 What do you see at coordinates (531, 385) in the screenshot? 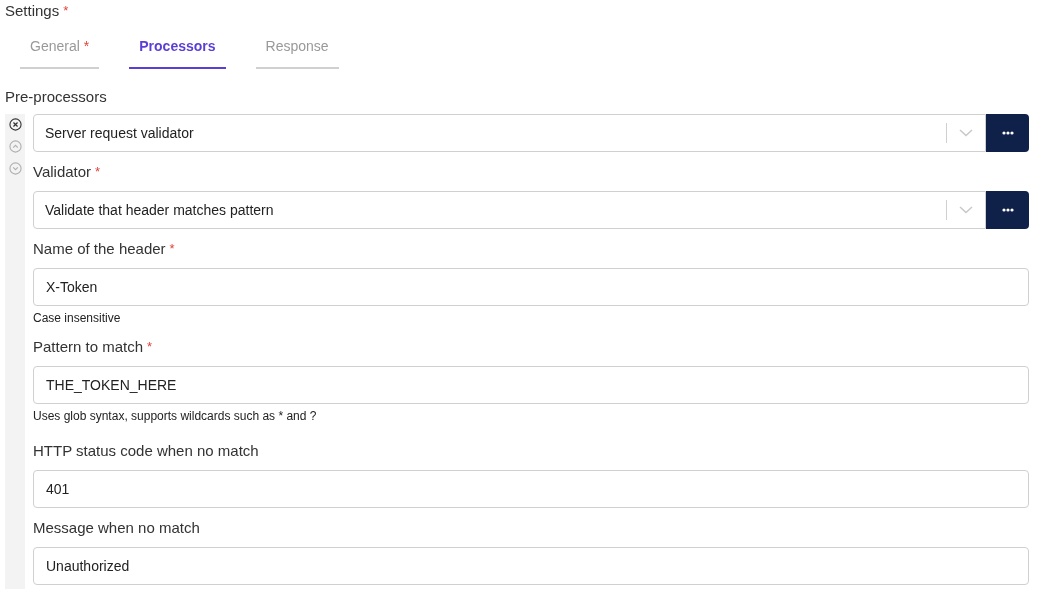
I see `text-field: THE_TOKEN_HERE` at bounding box center [531, 385].